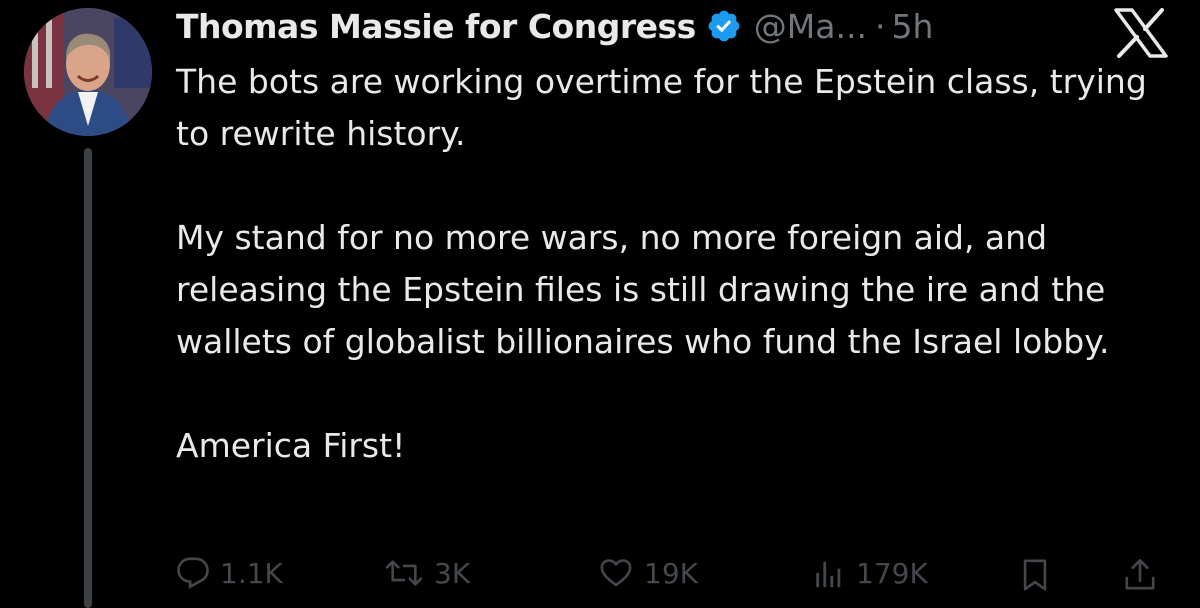 The image size is (1200, 608). Describe the element at coordinates (616, 573) in the screenshot. I see `heart-icon` at that location.